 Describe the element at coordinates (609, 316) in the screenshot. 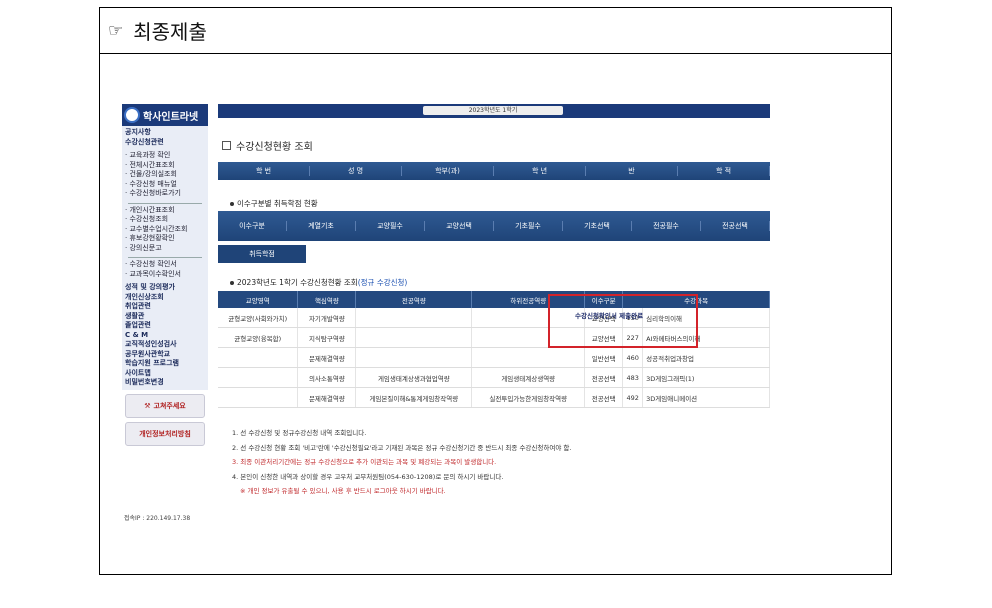

I see `submission-complete-message: 수강신청확인서 제출완료` at that location.